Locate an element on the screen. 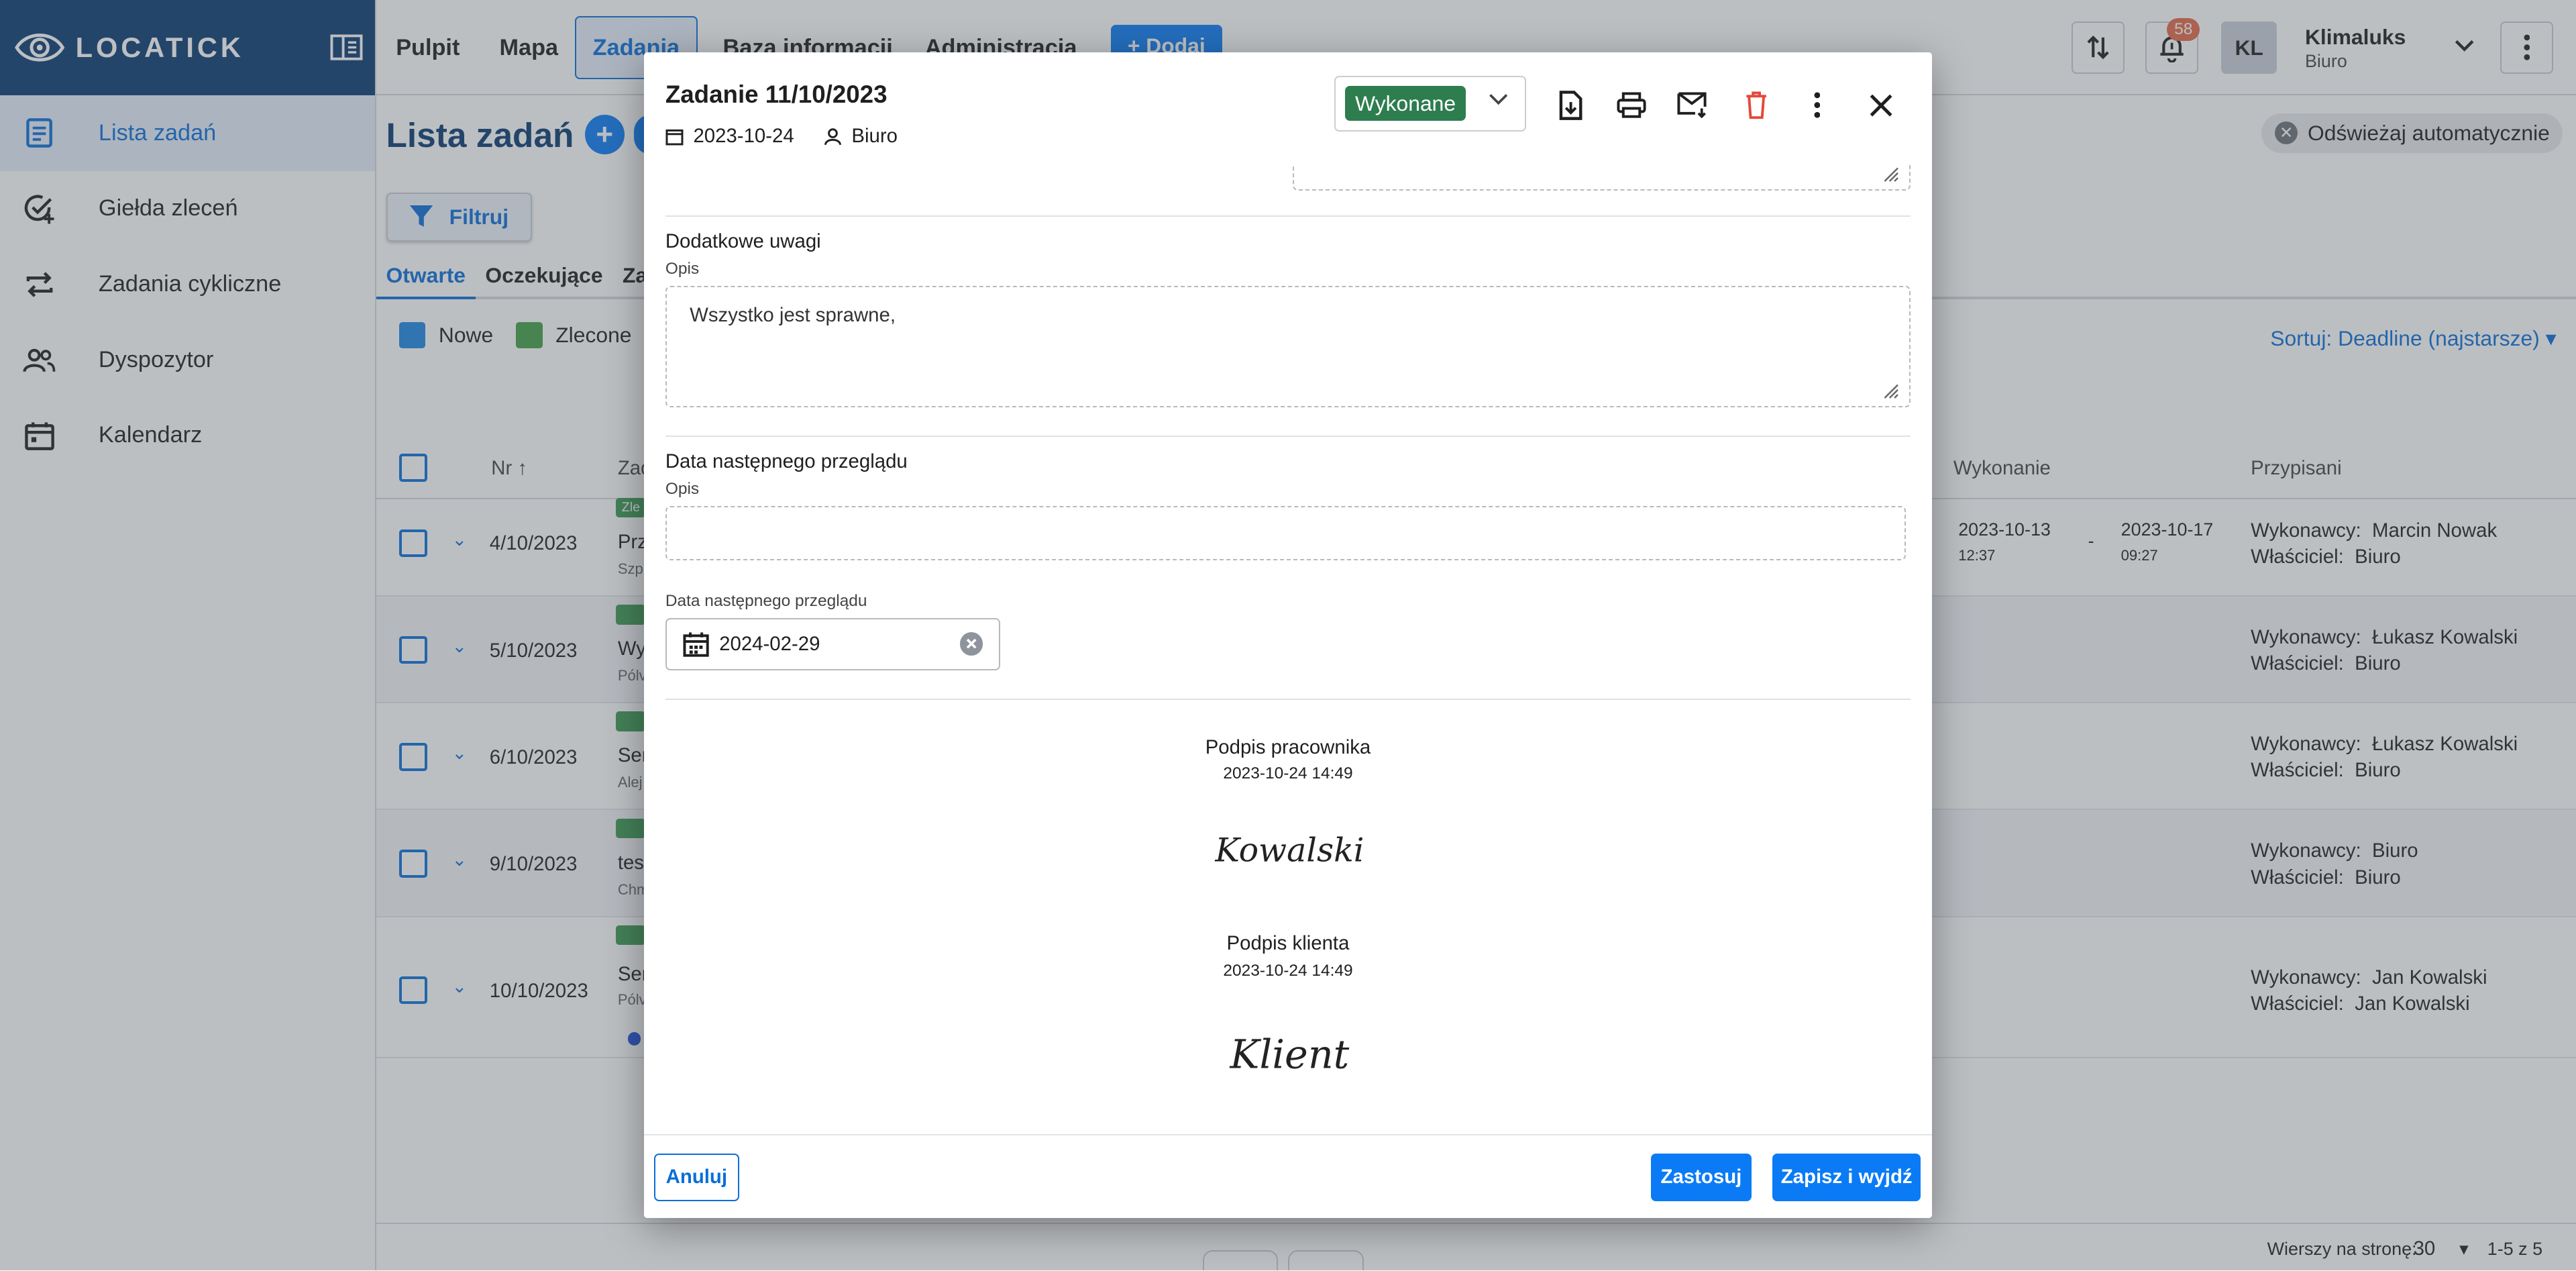  more-vertical-icon is located at coordinates (1817, 105).